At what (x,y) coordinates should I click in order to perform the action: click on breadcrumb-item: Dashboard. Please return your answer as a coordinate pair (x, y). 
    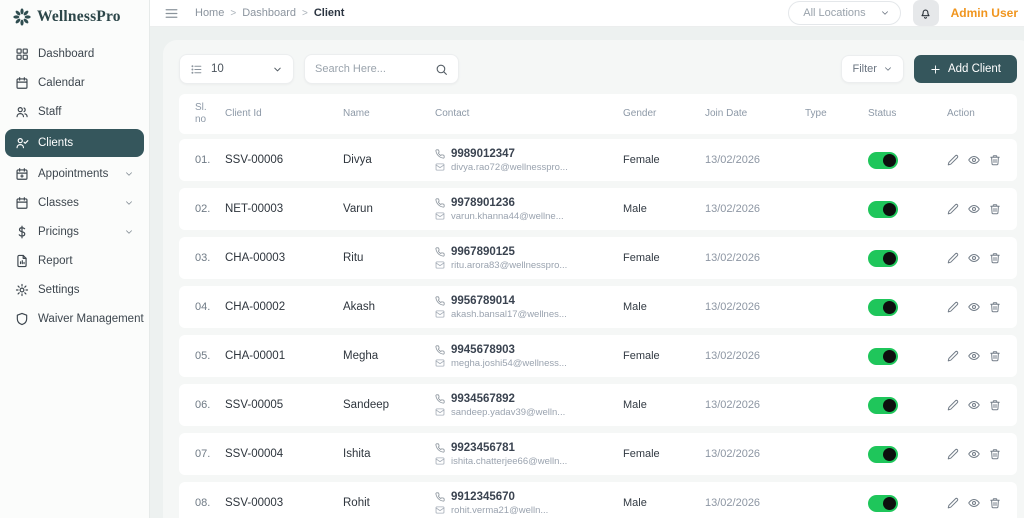
    Looking at the image, I should click on (269, 13).